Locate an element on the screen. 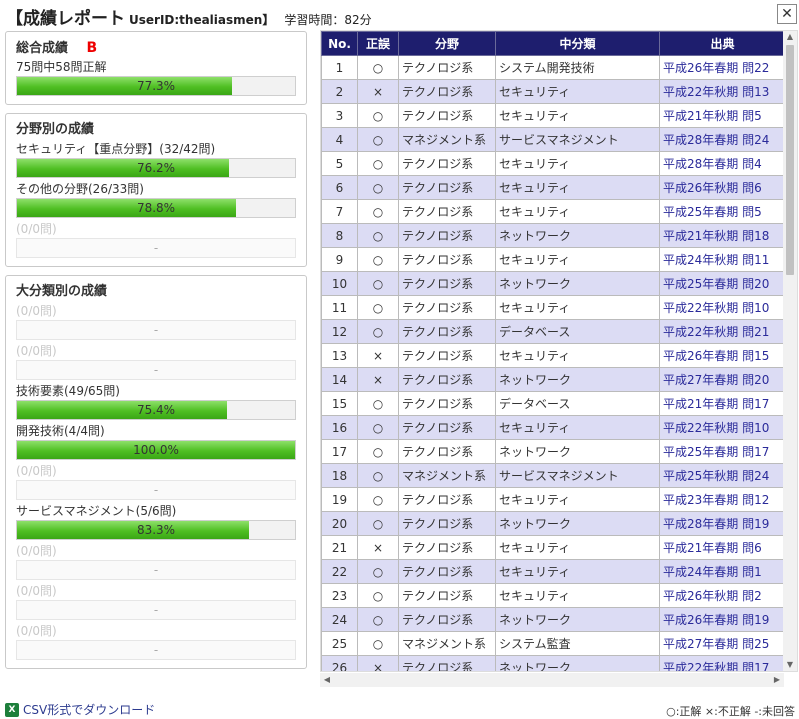  source-cell: 平成26年秋期 問2 is located at coordinates (722, 595).